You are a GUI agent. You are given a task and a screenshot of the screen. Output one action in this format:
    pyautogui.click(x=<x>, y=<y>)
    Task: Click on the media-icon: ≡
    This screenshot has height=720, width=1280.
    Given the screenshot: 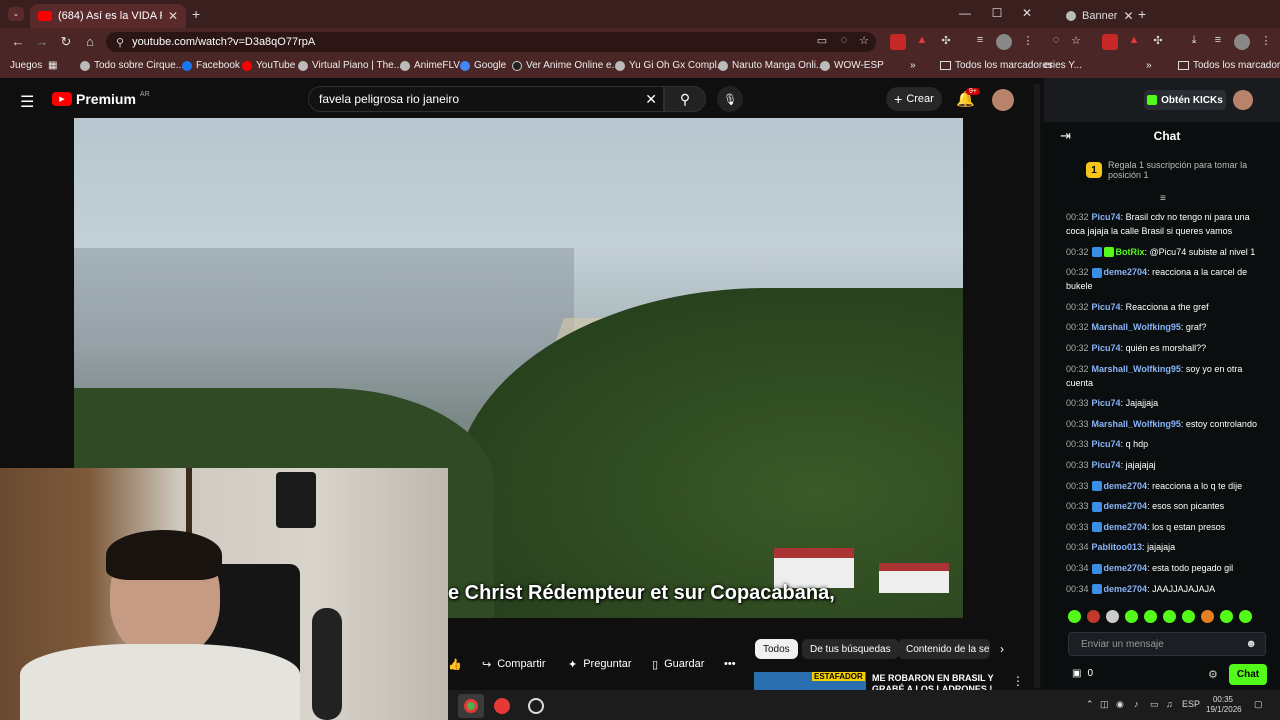 What is the action you would take?
    pyautogui.click(x=980, y=42)
    